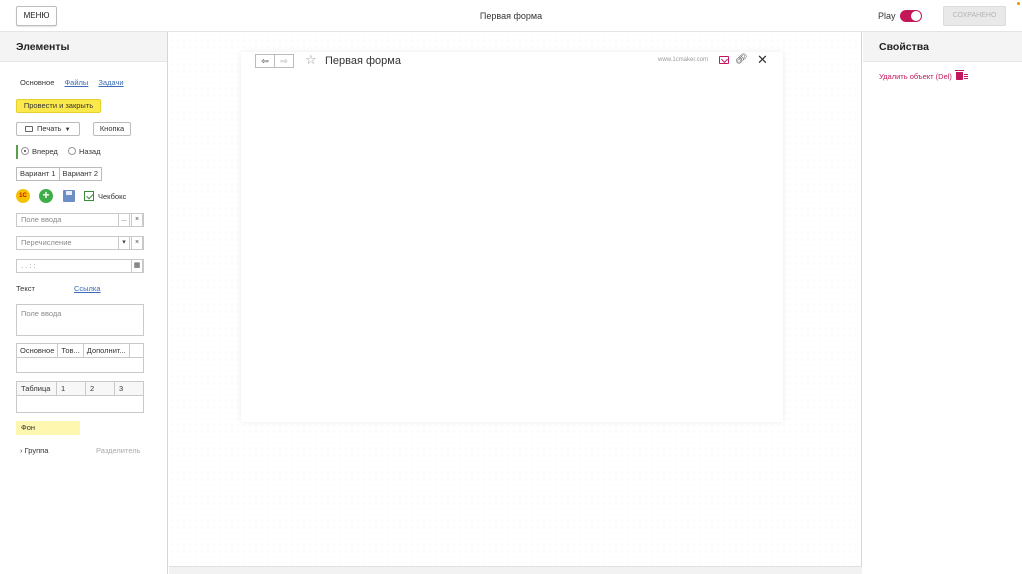  I want to click on table-header: Таблица 1 2 3, so click(80, 389).